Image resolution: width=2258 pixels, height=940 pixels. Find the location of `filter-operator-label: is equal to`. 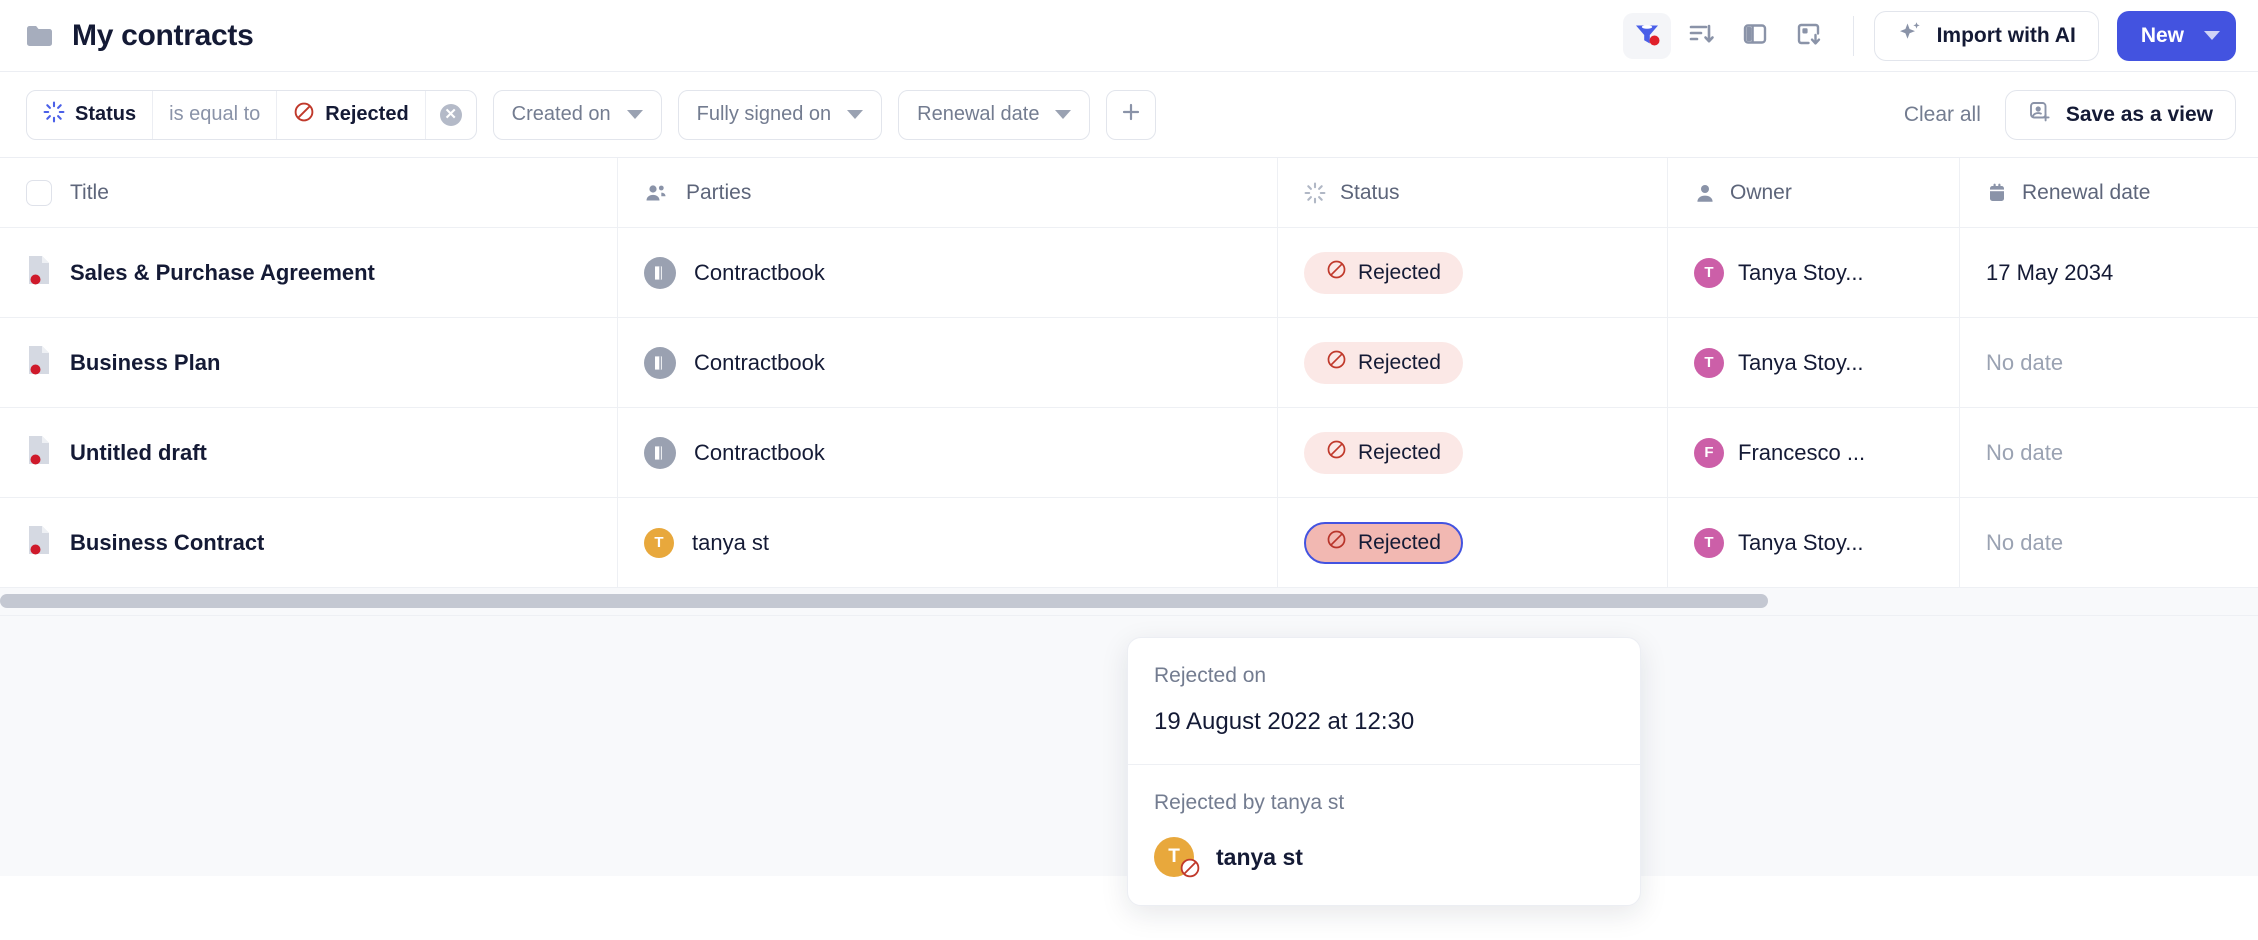

filter-operator-label: is equal to is located at coordinates (215, 114).